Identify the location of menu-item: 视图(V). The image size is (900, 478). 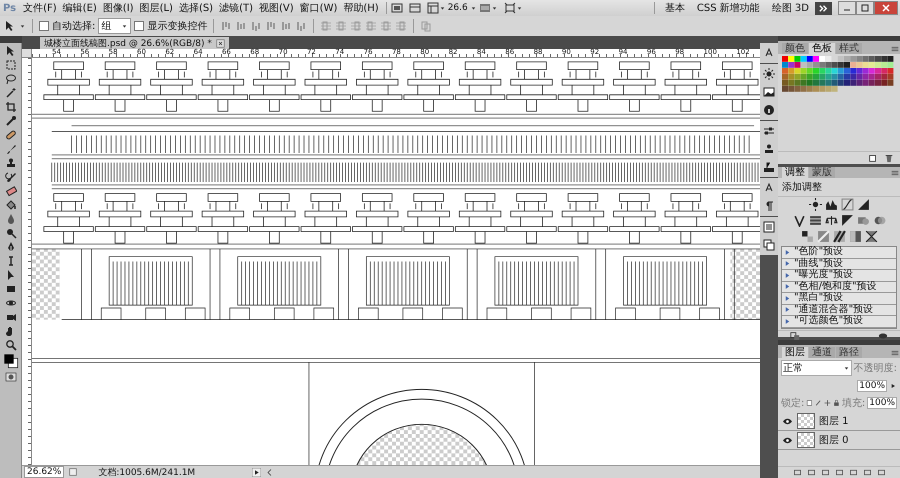
(276, 8).